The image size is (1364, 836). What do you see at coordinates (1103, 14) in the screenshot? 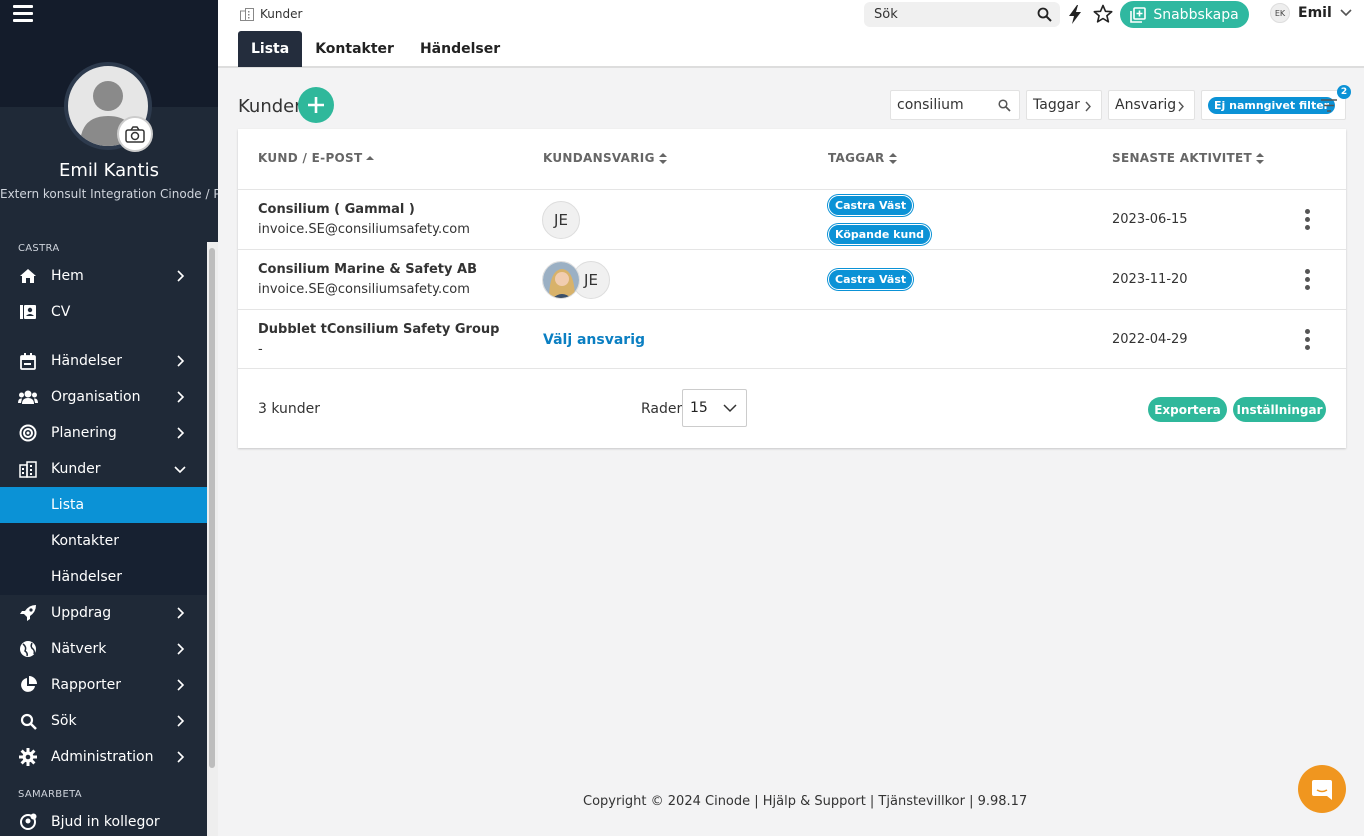
I see `star-icon` at bounding box center [1103, 14].